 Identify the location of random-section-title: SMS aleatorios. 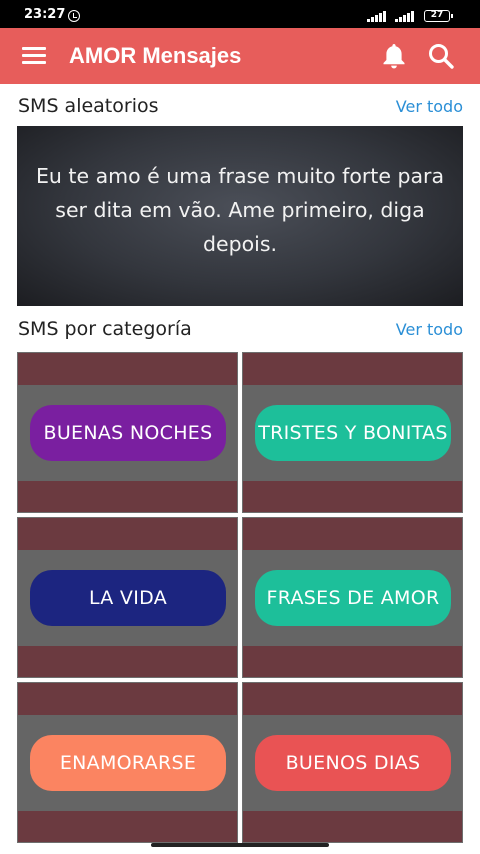
(88, 106).